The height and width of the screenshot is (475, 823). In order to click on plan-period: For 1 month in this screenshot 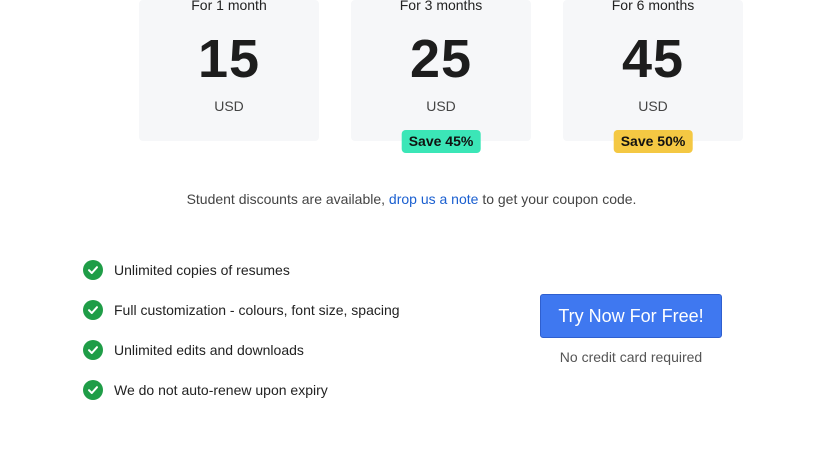, I will do `click(229, 6)`.